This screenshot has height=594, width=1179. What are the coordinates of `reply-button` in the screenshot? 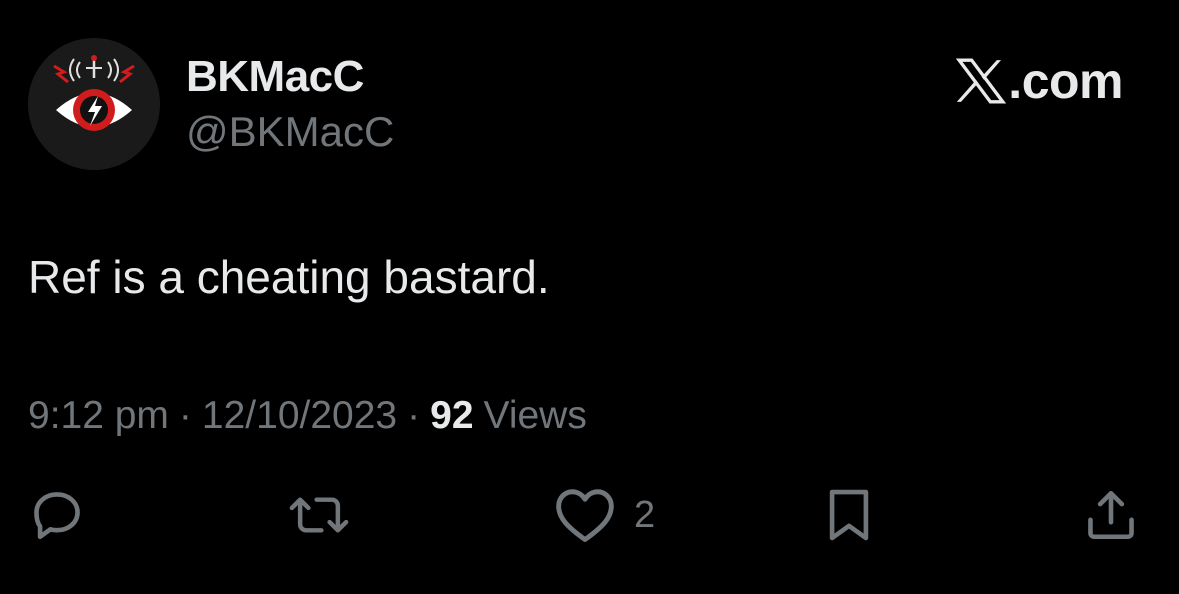 It's located at (57, 515).